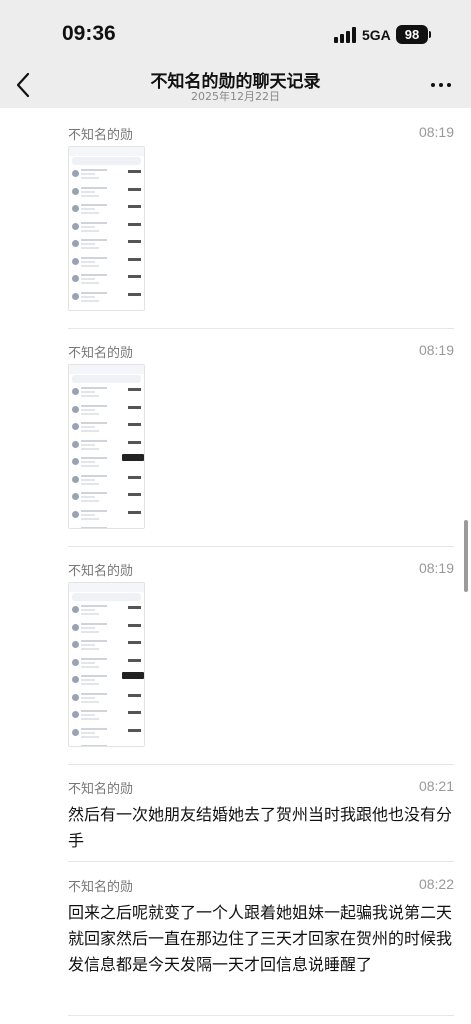 The image size is (471, 1024). What do you see at coordinates (345, 35) in the screenshot?
I see `signal-icon` at bounding box center [345, 35].